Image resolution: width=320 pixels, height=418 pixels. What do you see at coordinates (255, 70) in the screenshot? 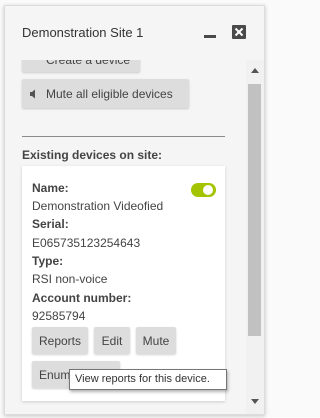
I see `scroll-up-icon` at bounding box center [255, 70].